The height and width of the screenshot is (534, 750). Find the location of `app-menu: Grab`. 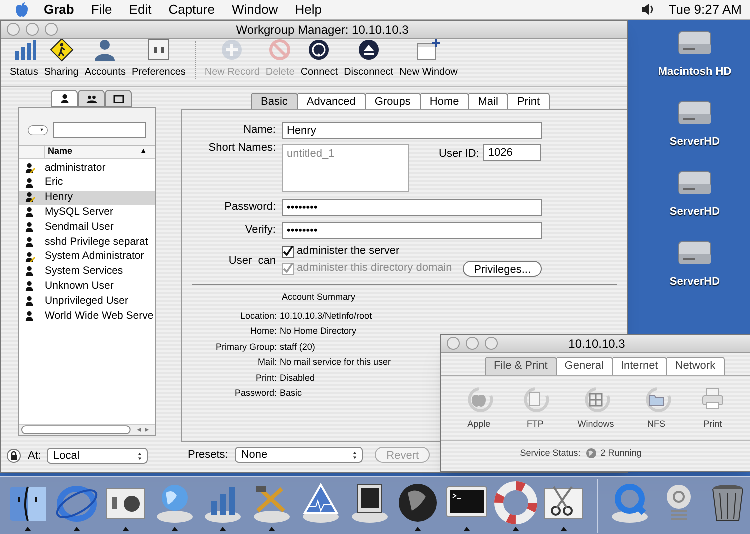

app-menu: Grab is located at coordinates (59, 10).